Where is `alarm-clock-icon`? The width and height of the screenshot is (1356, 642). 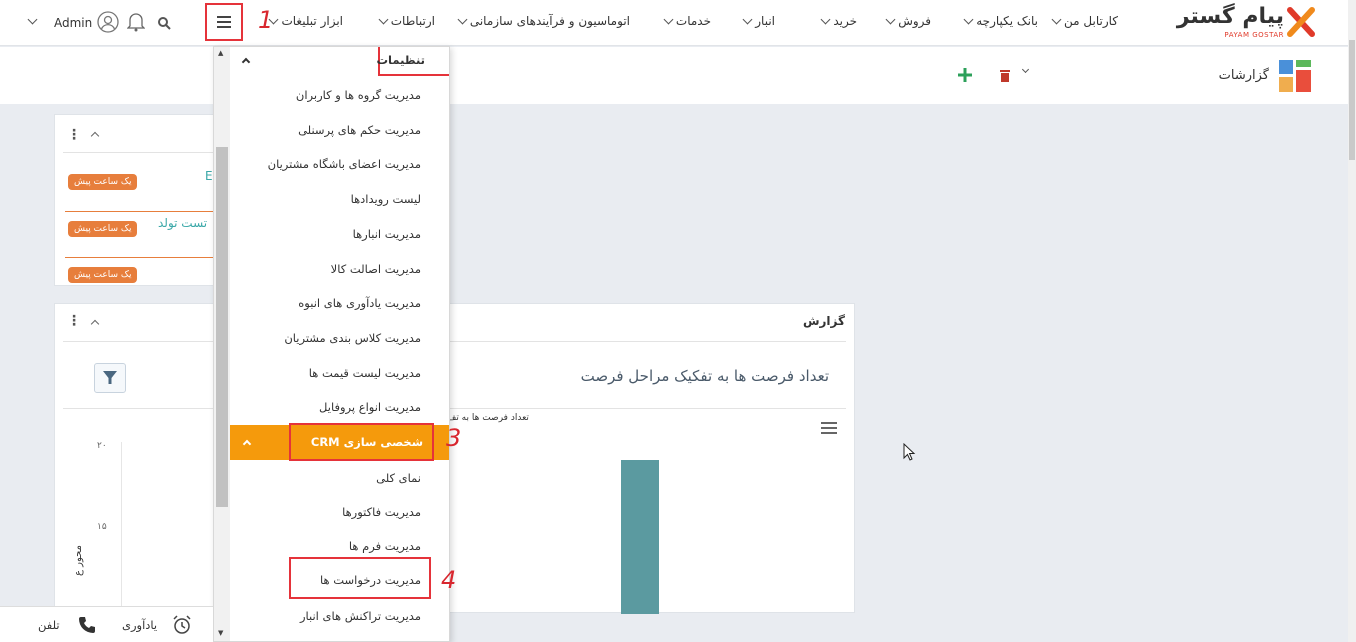 alarm-clock-icon is located at coordinates (182, 625).